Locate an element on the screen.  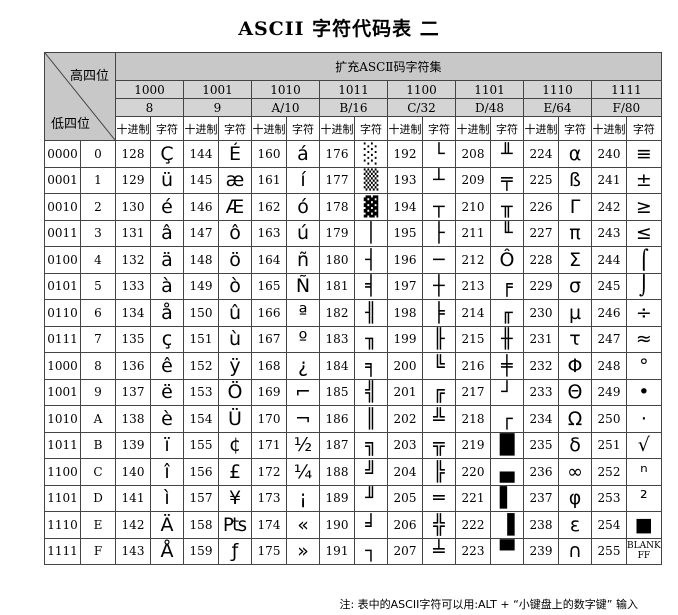
character-glyph: ± is located at coordinates (644, 180).